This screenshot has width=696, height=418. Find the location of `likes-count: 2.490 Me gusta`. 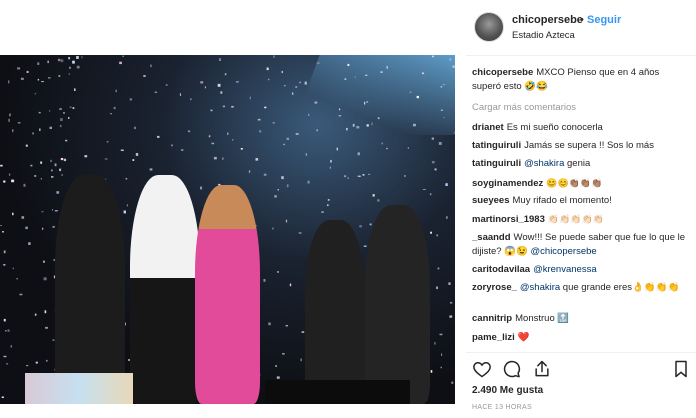

likes-count: 2.490 Me gusta is located at coordinates (507, 390).